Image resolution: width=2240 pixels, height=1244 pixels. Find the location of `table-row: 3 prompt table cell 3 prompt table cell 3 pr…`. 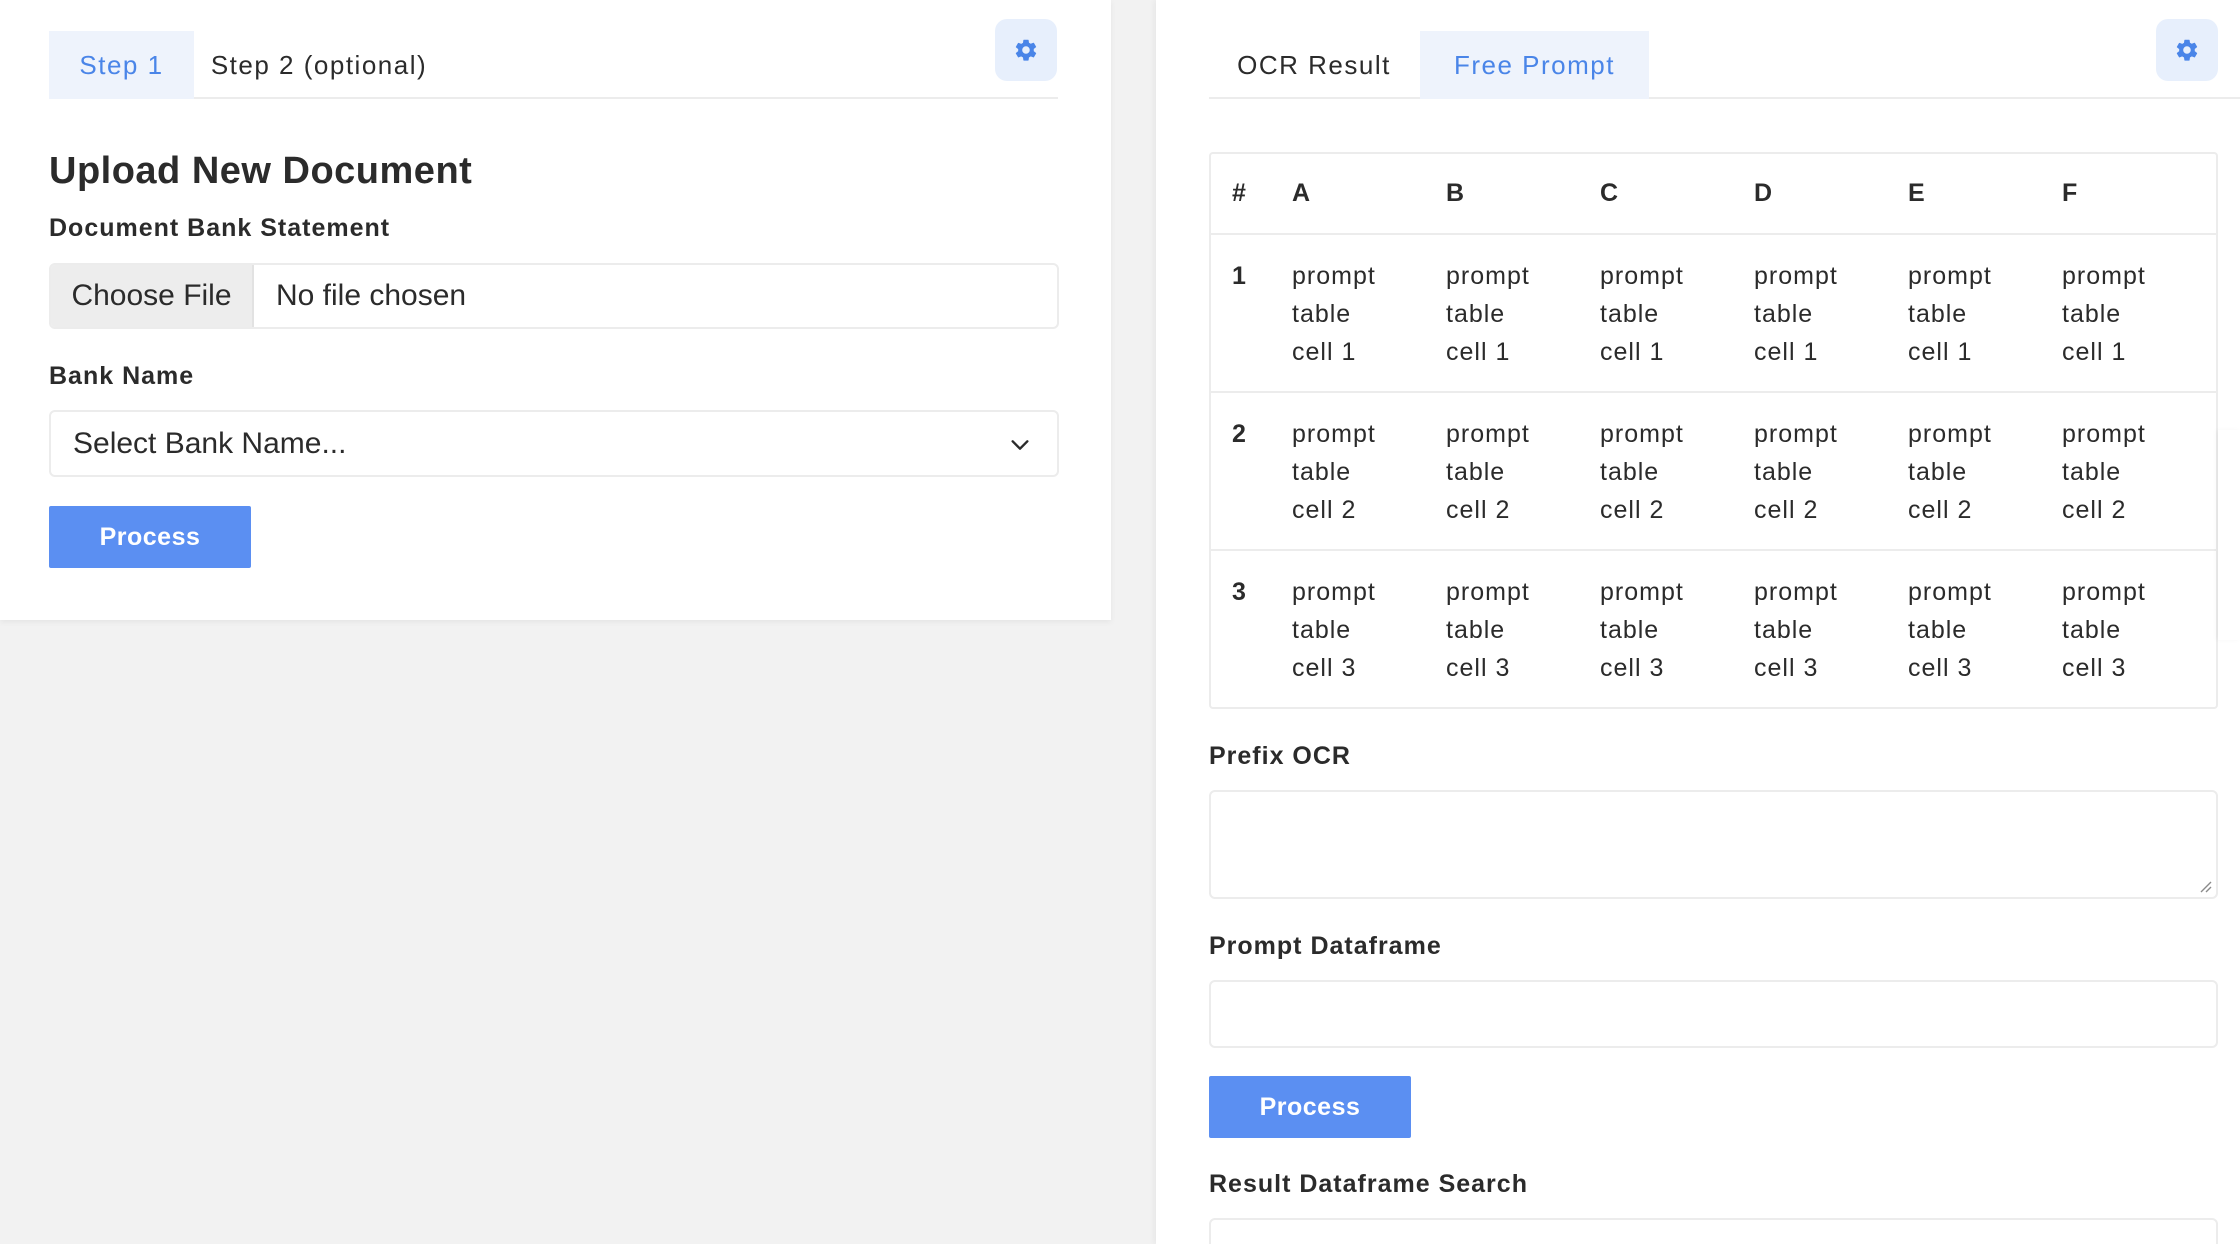

table-row: 3 prompt table cell 3 prompt table cell 3 pr… is located at coordinates (1713, 628).